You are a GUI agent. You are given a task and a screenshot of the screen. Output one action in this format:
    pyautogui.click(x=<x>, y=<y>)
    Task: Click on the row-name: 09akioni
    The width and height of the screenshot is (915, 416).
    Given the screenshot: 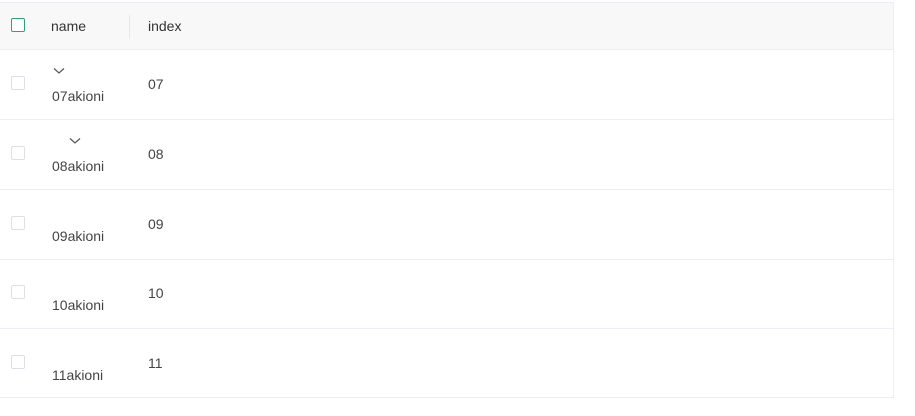 What is the action you would take?
    pyautogui.click(x=78, y=236)
    